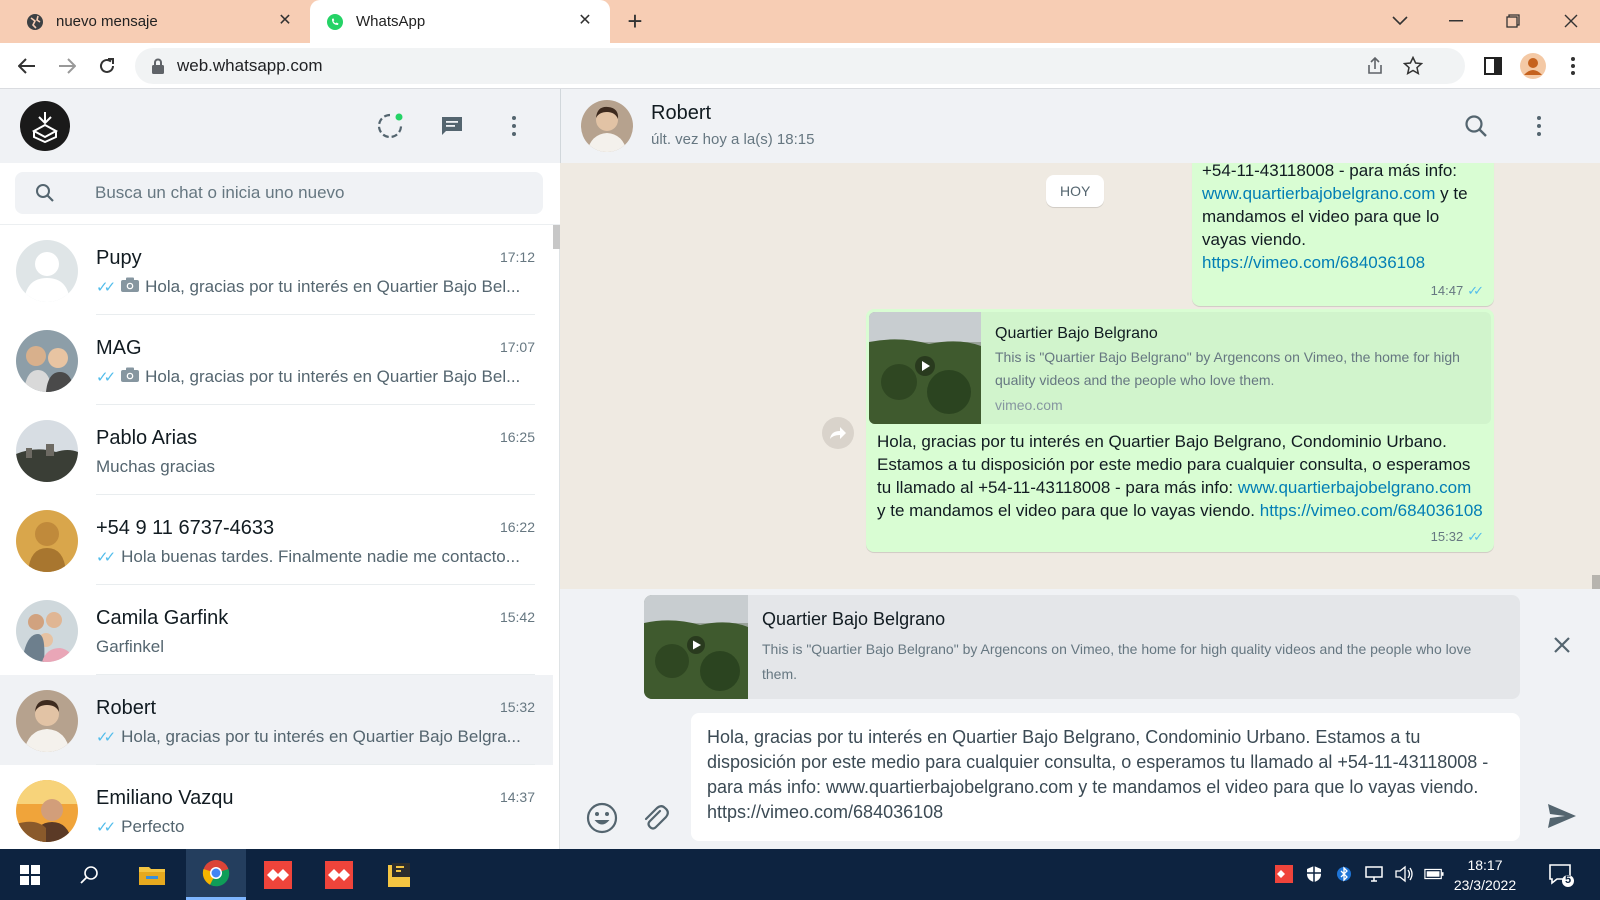  What do you see at coordinates (1375, 68) in the screenshot?
I see `share-icon` at bounding box center [1375, 68].